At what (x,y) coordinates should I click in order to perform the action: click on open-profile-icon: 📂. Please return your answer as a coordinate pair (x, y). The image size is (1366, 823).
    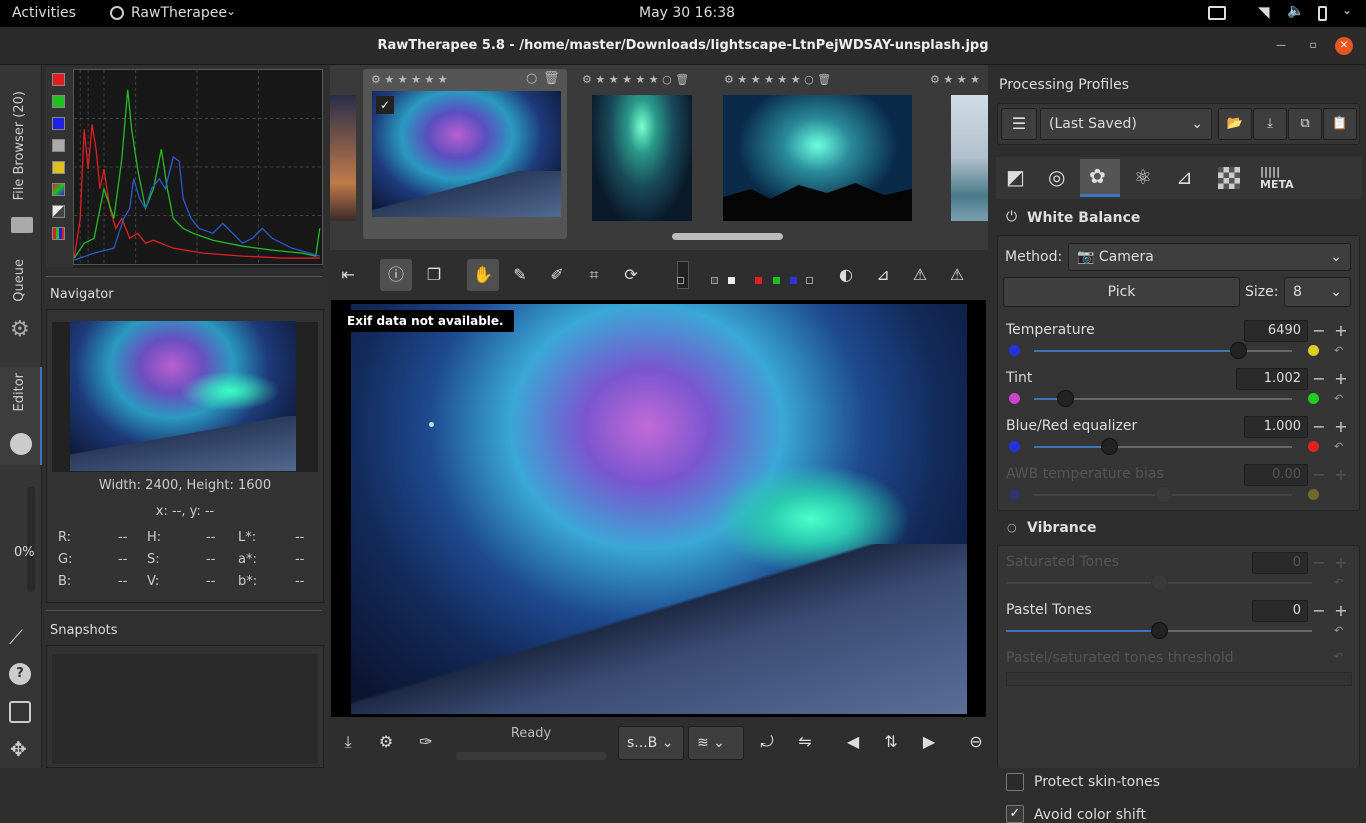
    Looking at the image, I should click on (1235, 124).